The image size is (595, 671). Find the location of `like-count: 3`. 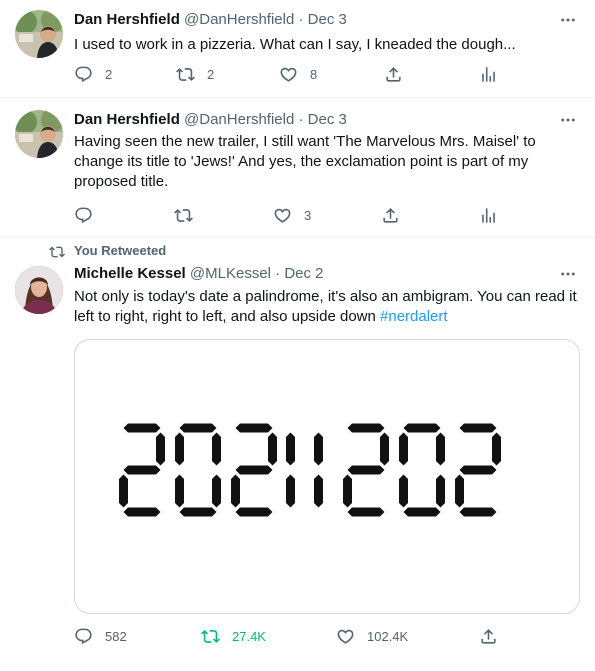

like-count: 3 is located at coordinates (308, 215).